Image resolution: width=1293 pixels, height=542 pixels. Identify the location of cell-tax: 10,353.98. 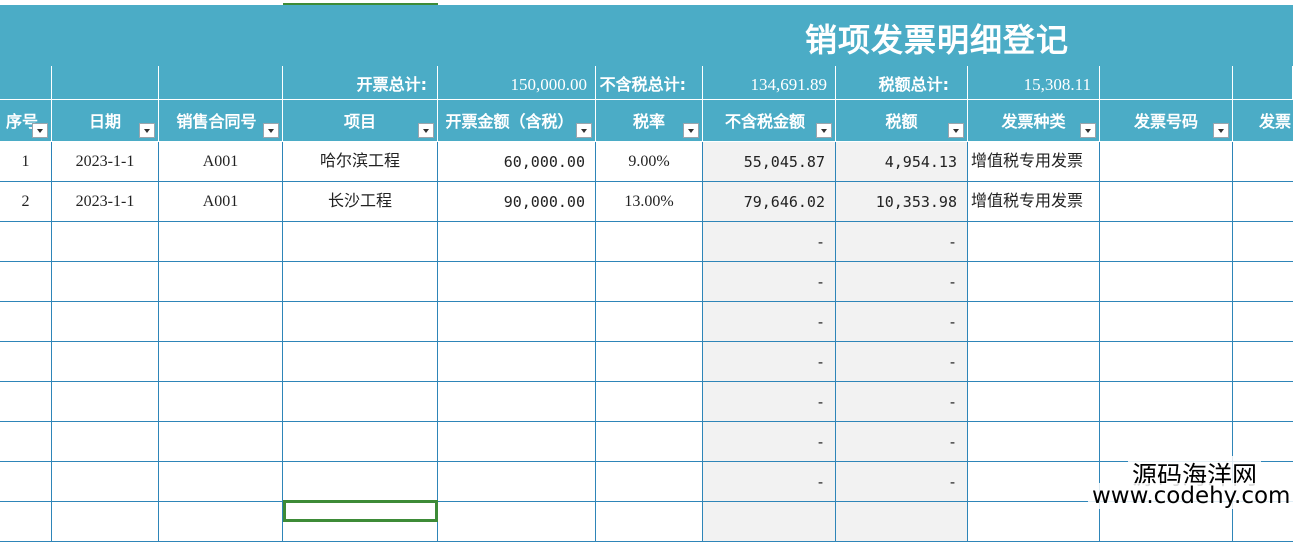
(902, 202).